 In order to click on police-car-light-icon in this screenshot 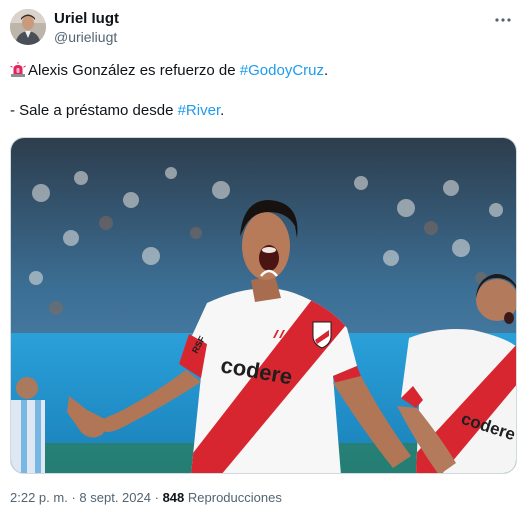, I will do `click(18, 70)`.